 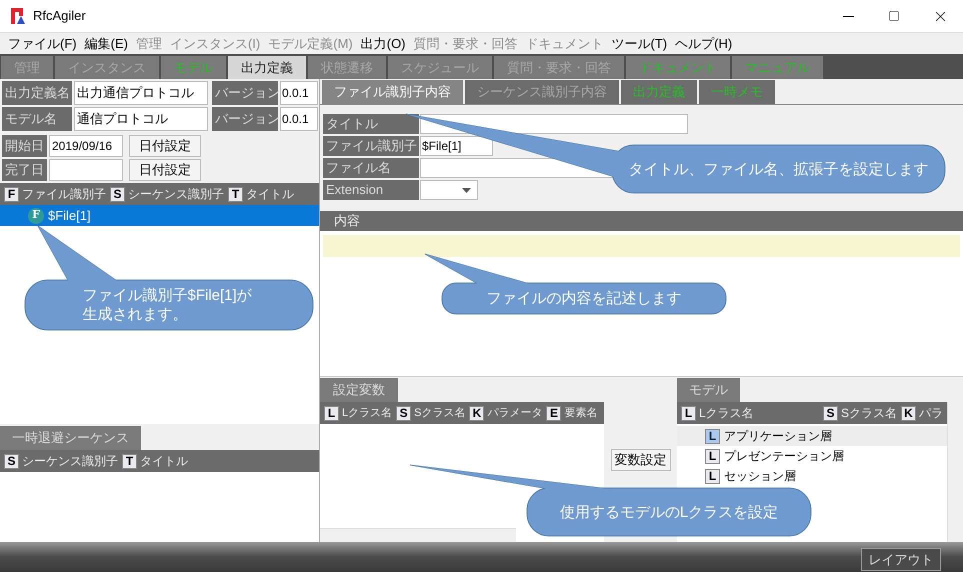 What do you see at coordinates (37, 119) in the screenshot?
I see `field-label: モデル名` at bounding box center [37, 119].